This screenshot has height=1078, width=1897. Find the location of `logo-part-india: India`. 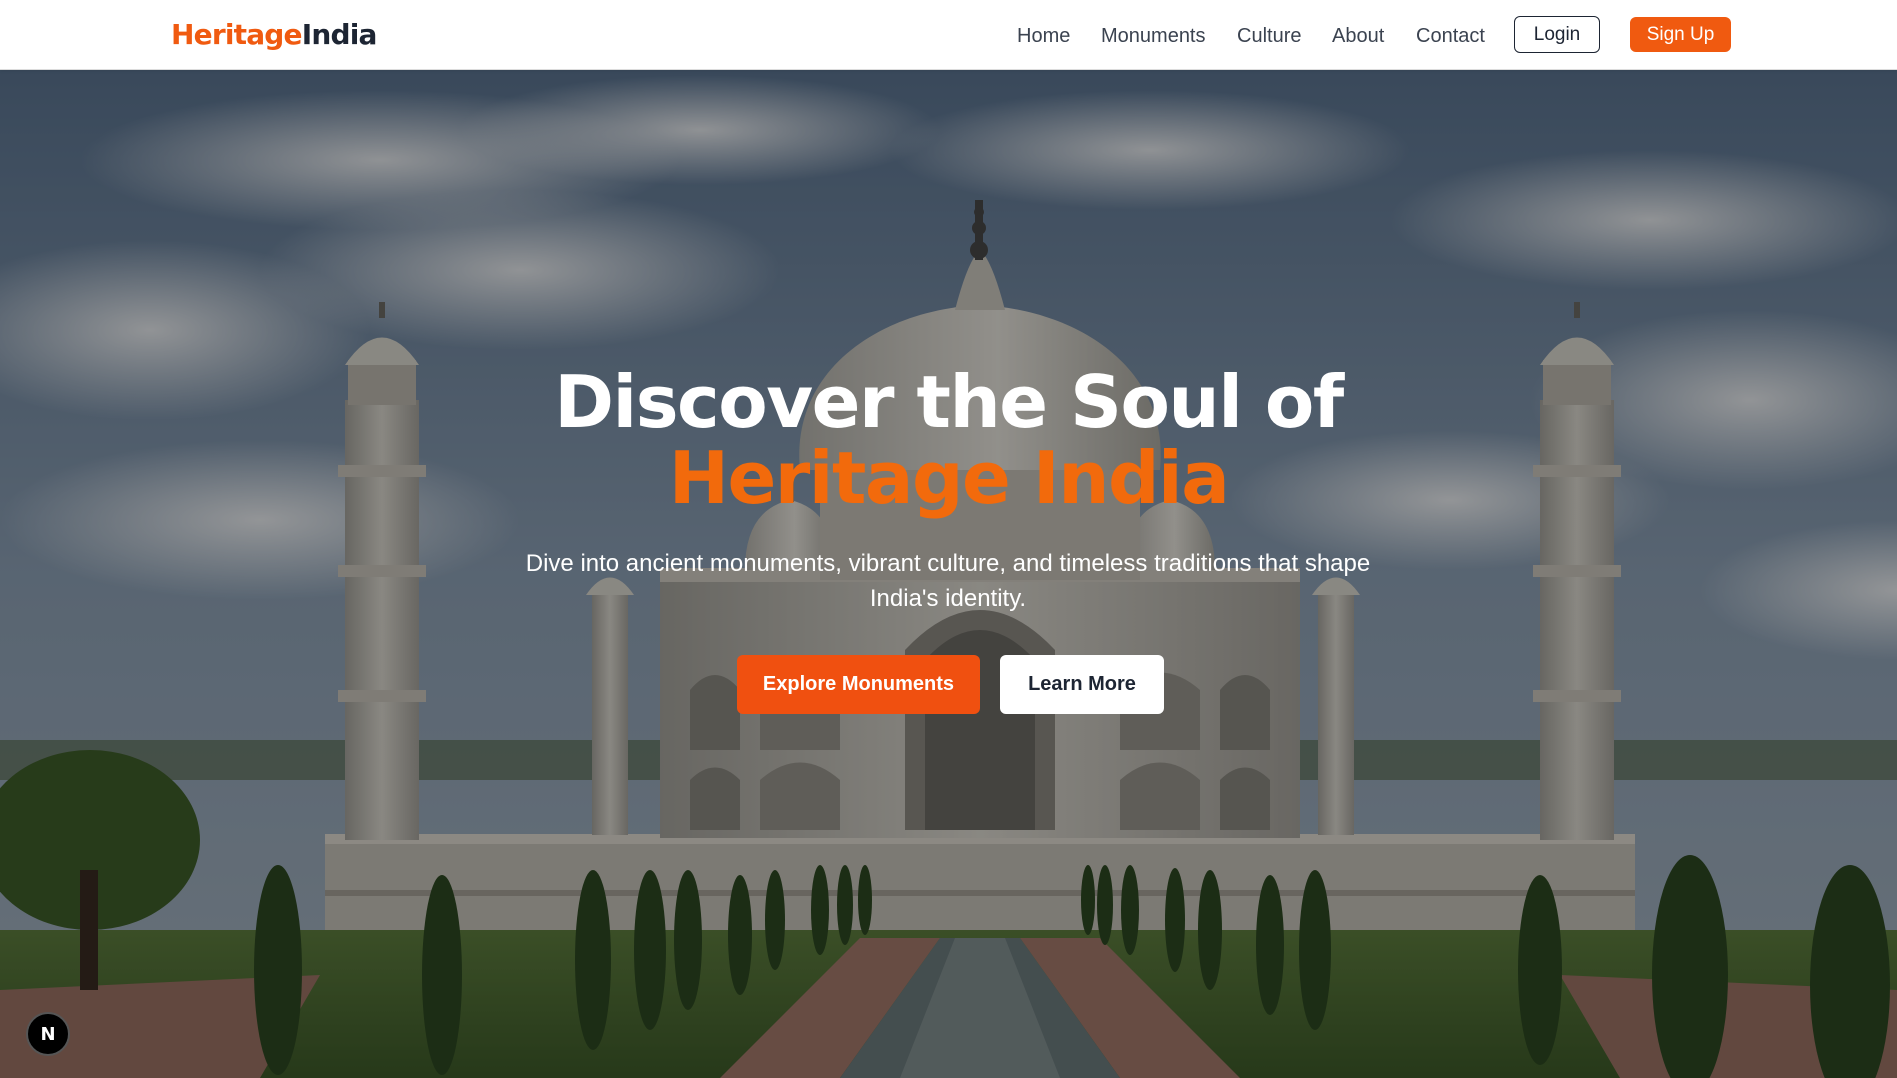

logo-part-india: India is located at coordinates (339, 34).